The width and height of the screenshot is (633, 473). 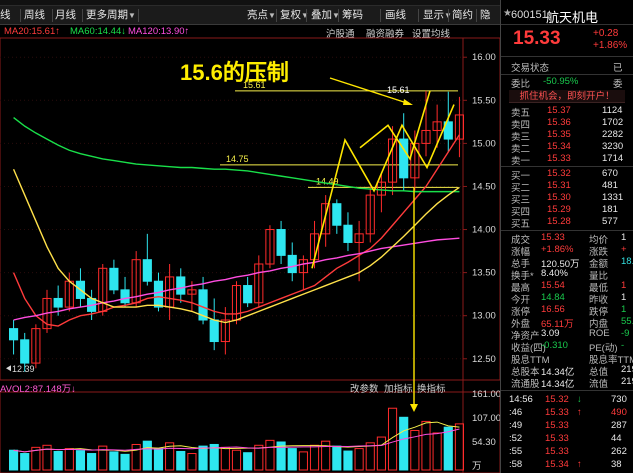 I want to click on stat-value: 8.40%, so click(x=554, y=273).